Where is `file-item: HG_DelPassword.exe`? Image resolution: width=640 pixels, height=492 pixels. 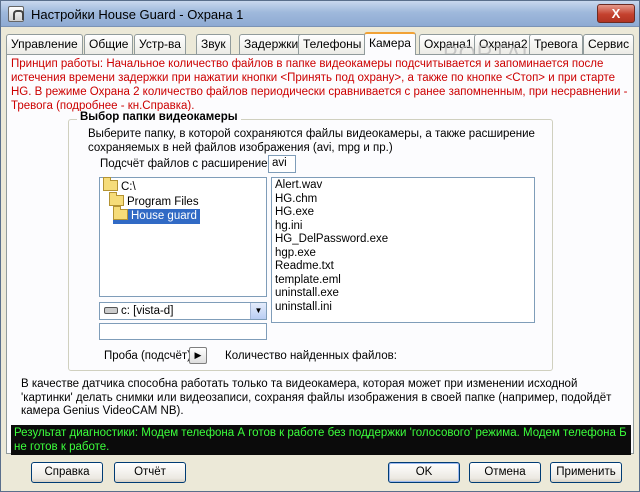
file-item: HG_DelPassword.exe is located at coordinates (403, 240).